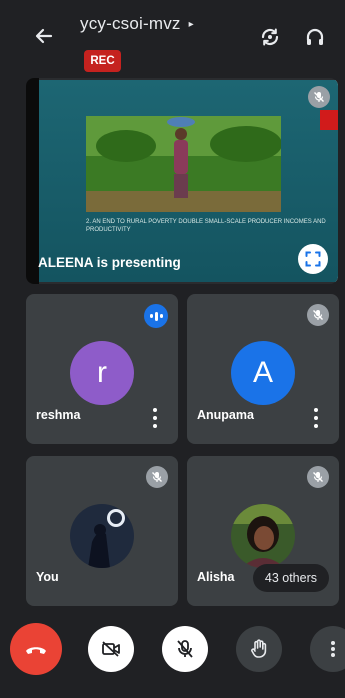 This screenshot has width=345, height=698. I want to click on phone-hangup-icon, so click(36, 650).